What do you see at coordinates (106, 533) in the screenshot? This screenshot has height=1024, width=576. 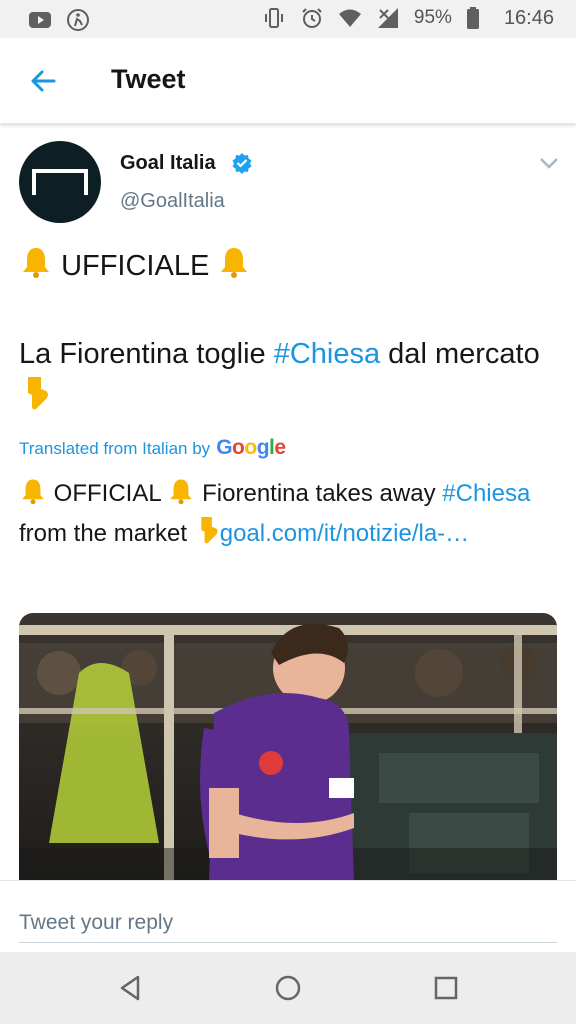 I see `translation-part: from the market` at bounding box center [106, 533].